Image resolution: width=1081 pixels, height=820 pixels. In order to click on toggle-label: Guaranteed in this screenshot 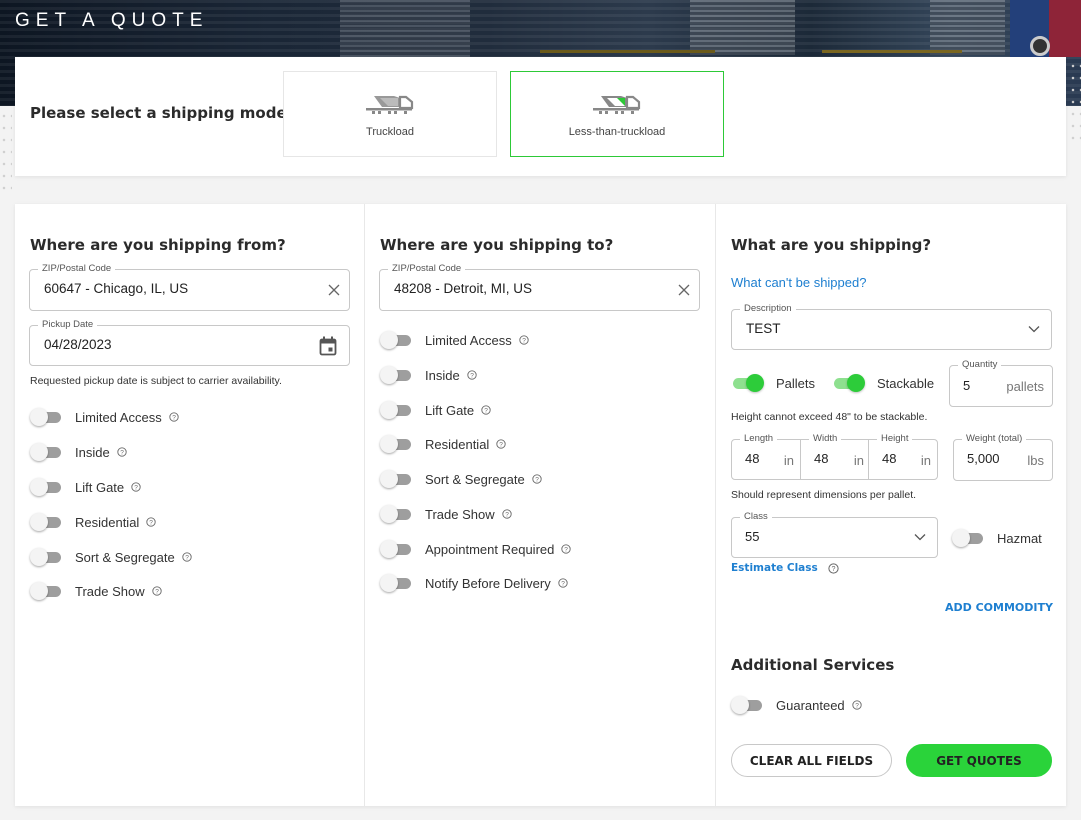, I will do `click(810, 705)`.